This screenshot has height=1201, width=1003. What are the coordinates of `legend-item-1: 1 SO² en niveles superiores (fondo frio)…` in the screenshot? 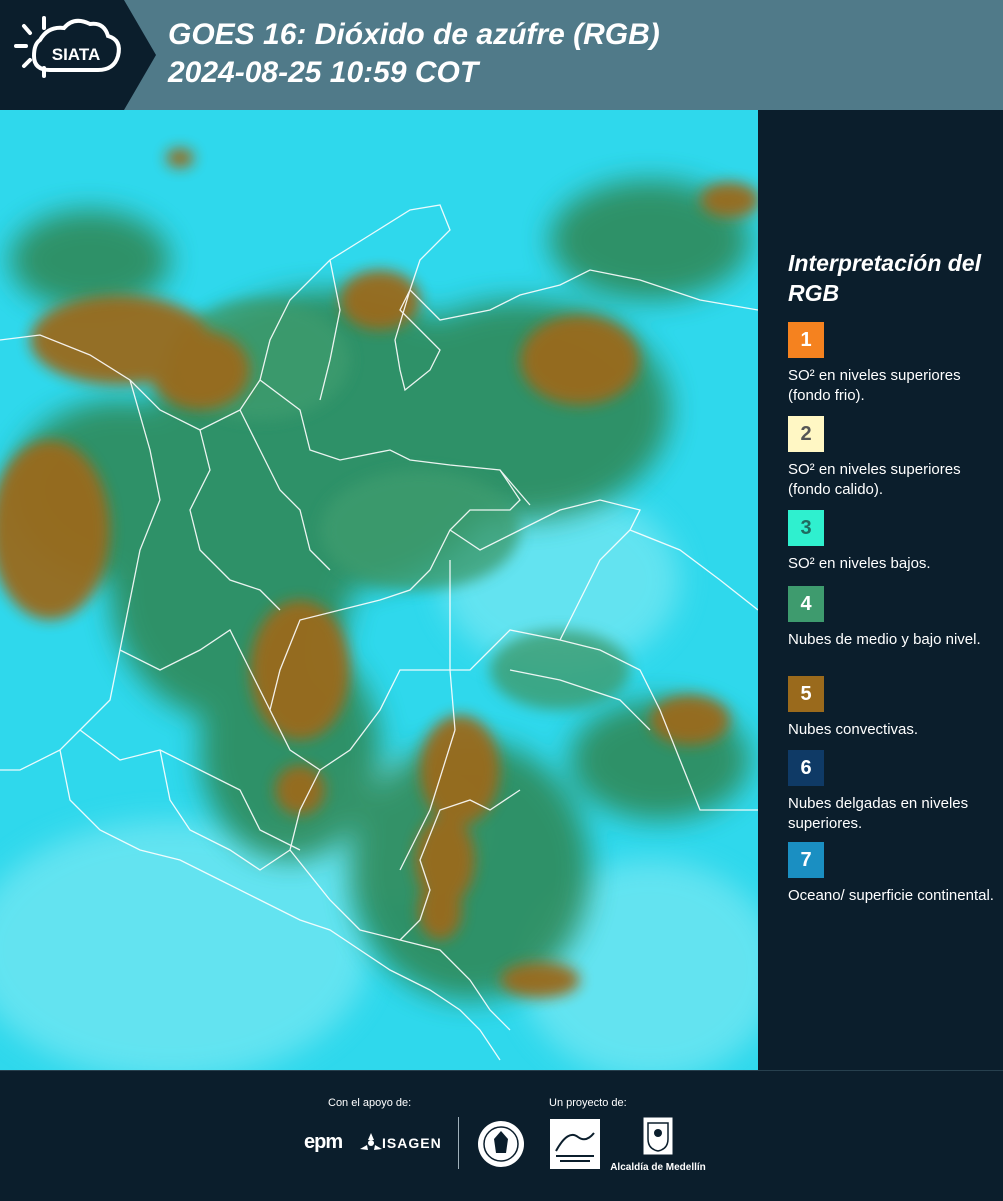 It's located at (893, 364).